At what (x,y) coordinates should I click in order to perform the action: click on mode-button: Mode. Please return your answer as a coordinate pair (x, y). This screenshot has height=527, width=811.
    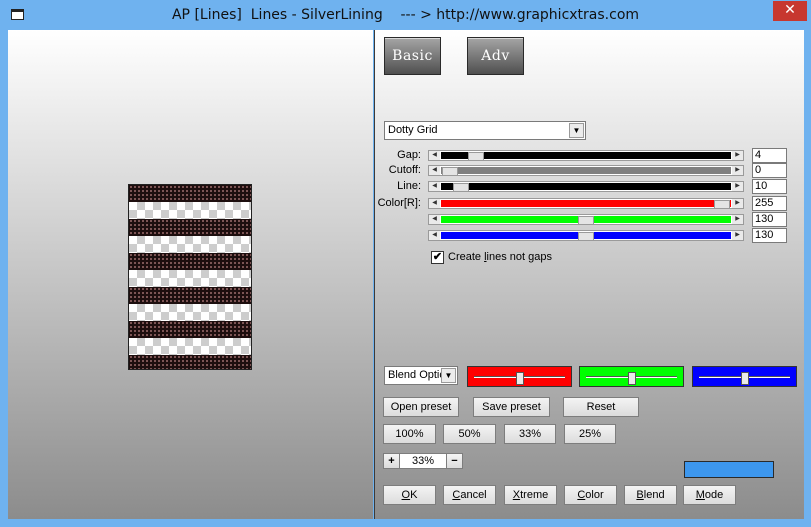
    Looking at the image, I should click on (709, 495).